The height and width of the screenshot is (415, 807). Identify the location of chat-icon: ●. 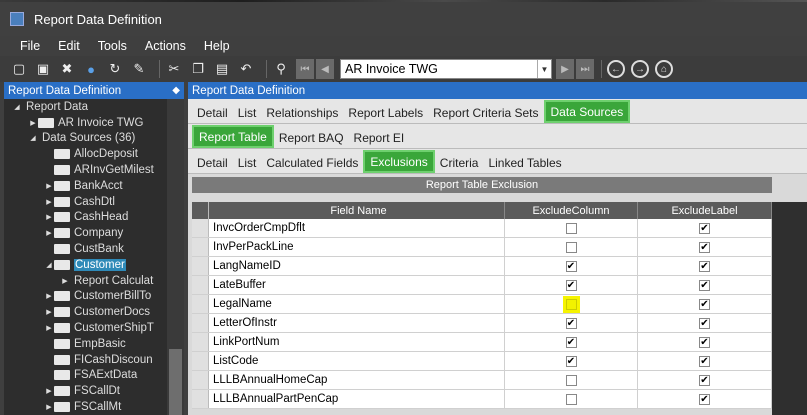
(91, 69).